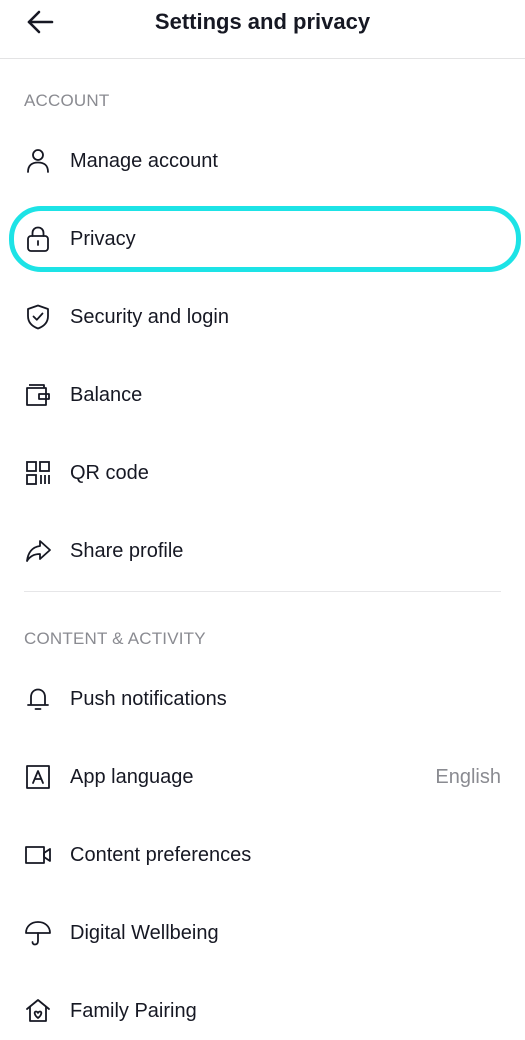 This screenshot has height=1040, width=525. Describe the element at coordinates (67, 100) in the screenshot. I see `section-title-account: ACCOUNT` at that location.